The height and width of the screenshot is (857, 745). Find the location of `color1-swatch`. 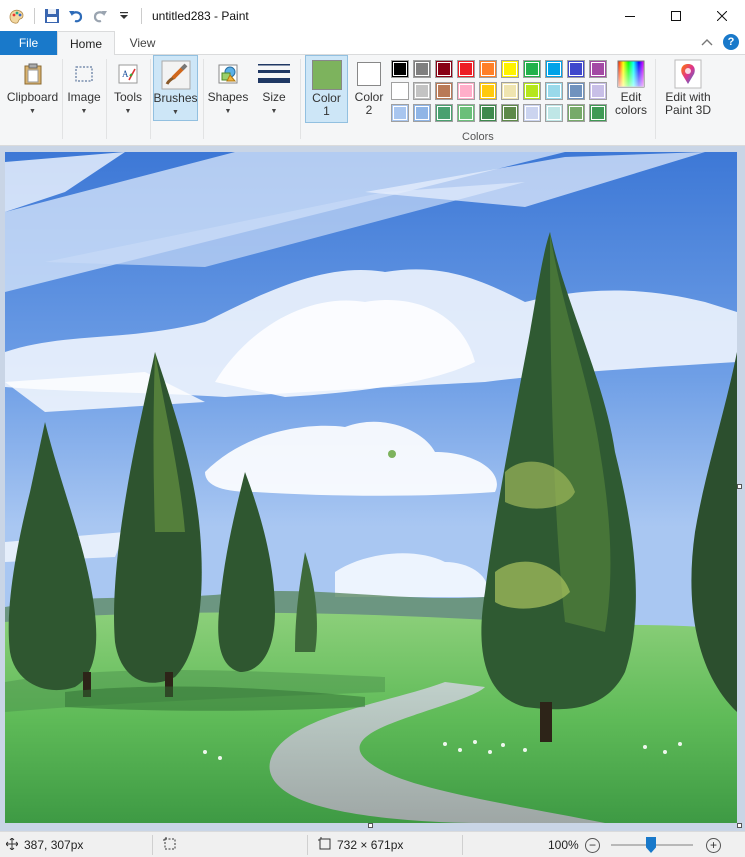

color1-swatch is located at coordinates (326, 75).